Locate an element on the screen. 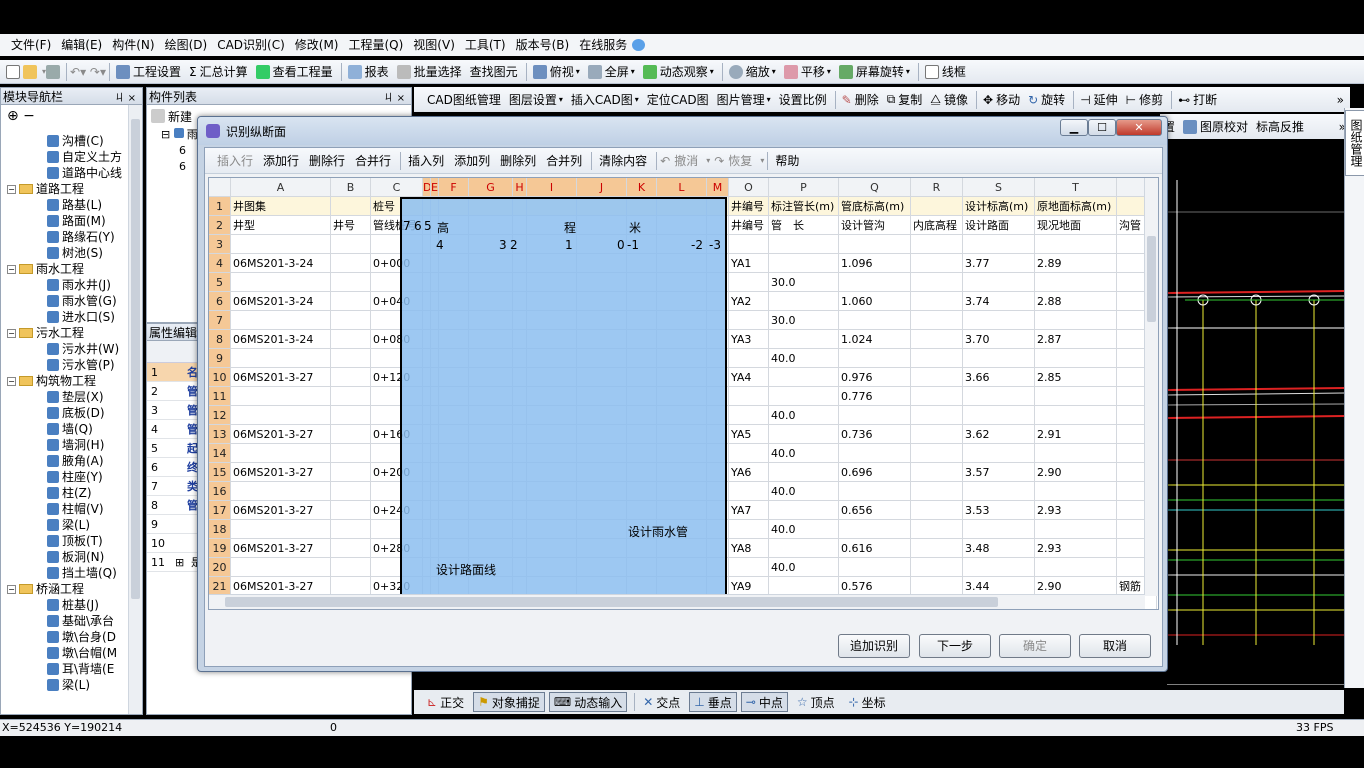  tree-item: 桩基(J) is located at coordinates (65, 605).